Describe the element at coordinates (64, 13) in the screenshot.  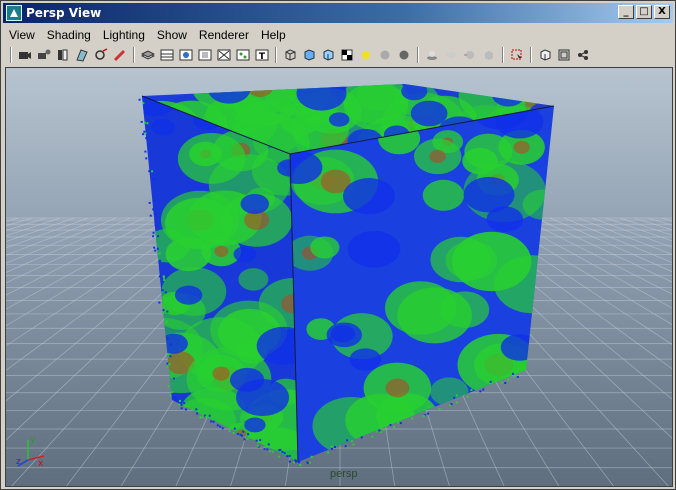
I see `window-title: Persp View` at that location.